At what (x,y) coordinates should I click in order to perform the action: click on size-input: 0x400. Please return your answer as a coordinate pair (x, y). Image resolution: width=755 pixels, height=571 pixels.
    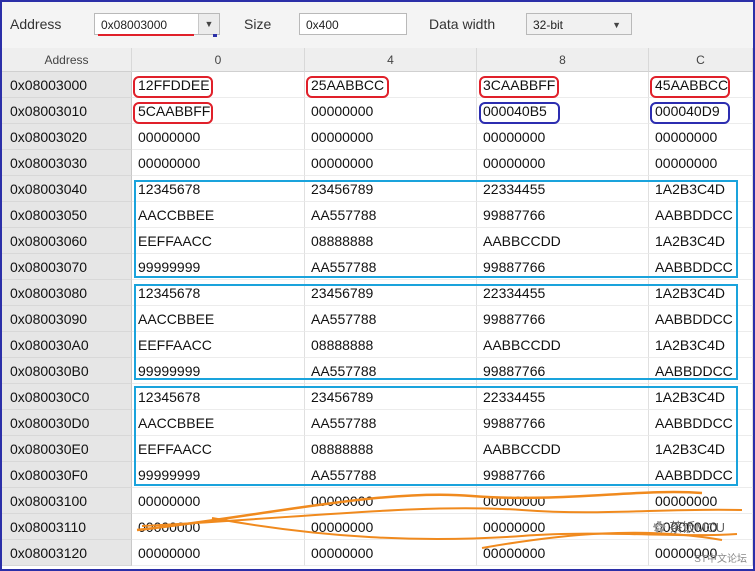
    Looking at the image, I should click on (353, 24).